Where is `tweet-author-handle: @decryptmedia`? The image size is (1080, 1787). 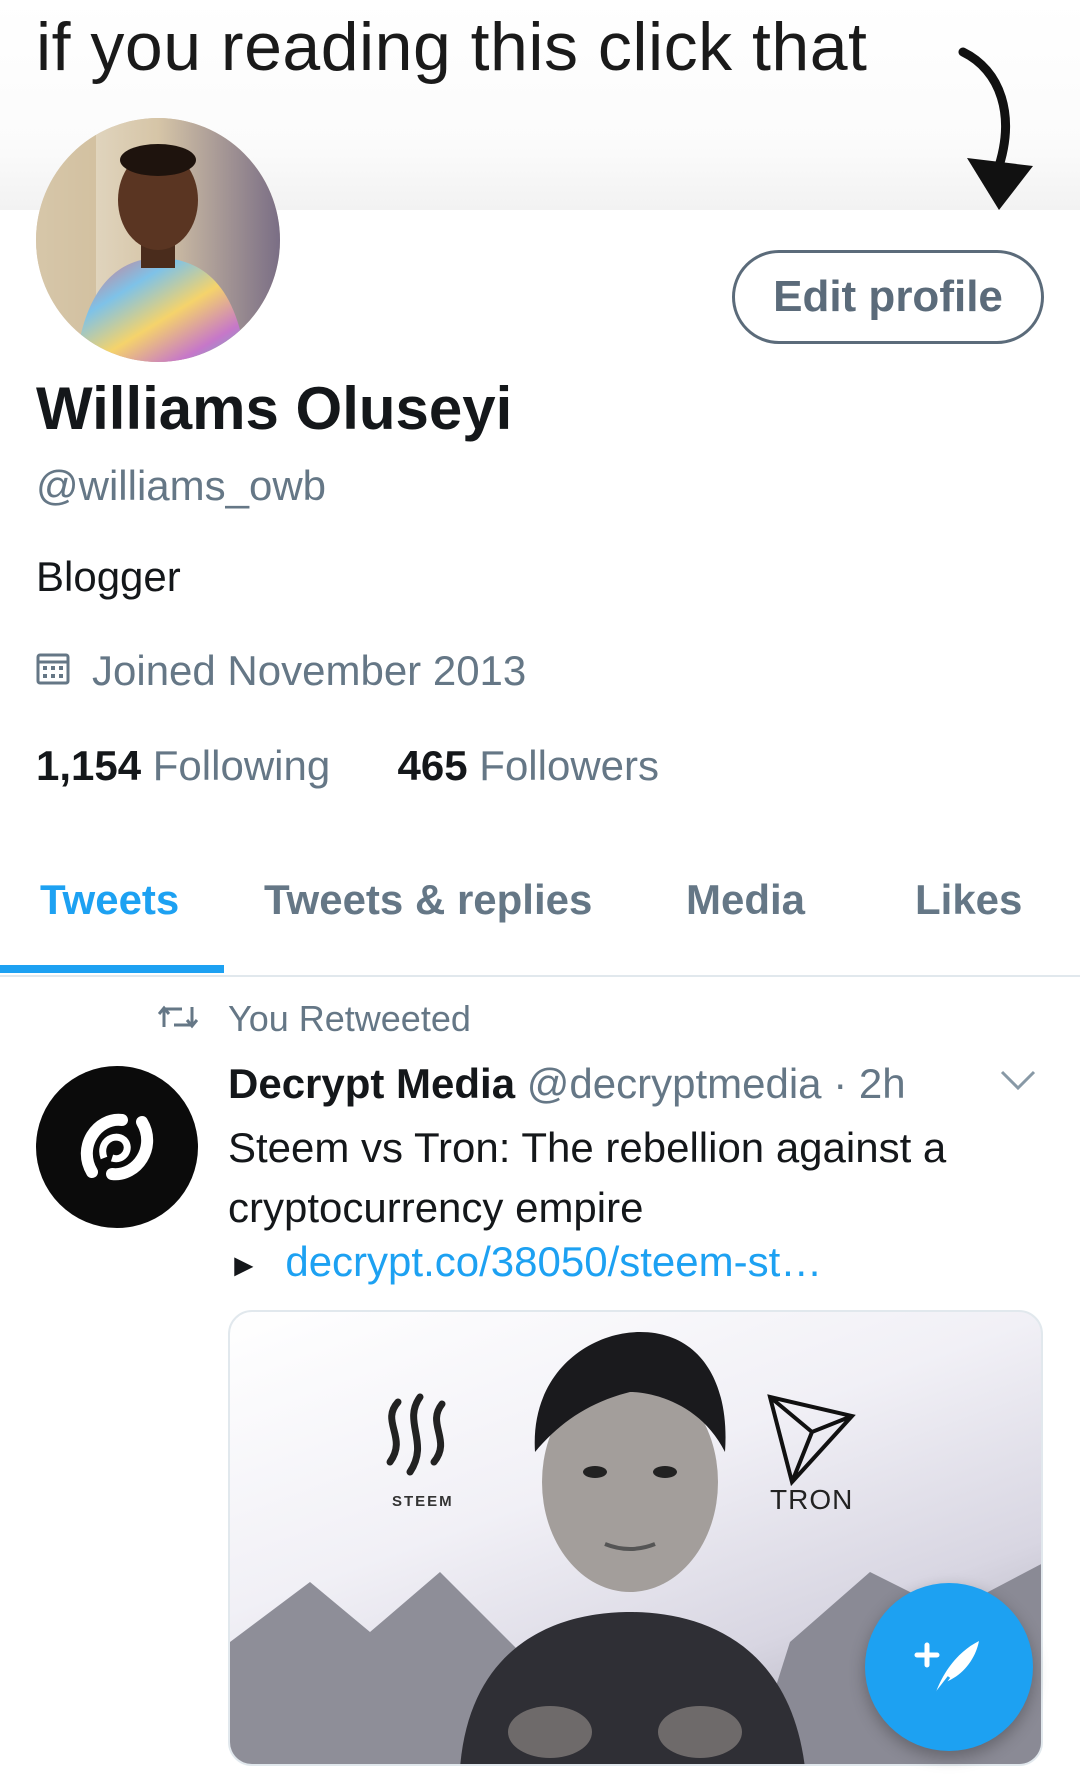
tweet-author-handle: @decryptmedia is located at coordinates (674, 1083).